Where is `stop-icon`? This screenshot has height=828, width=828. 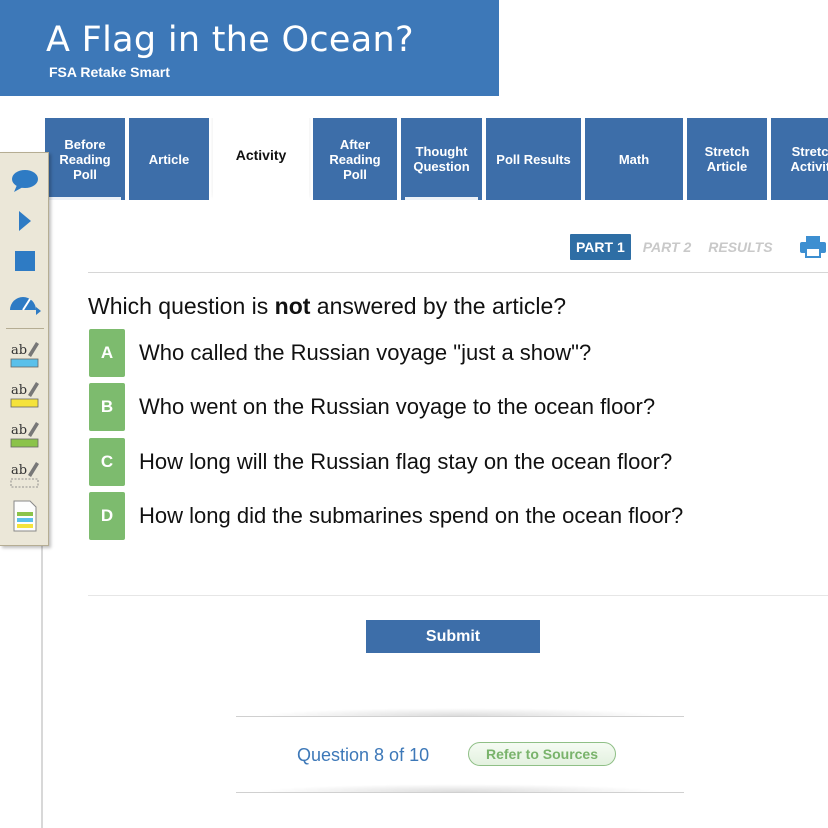
stop-icon is located at coordinates (25, 261).